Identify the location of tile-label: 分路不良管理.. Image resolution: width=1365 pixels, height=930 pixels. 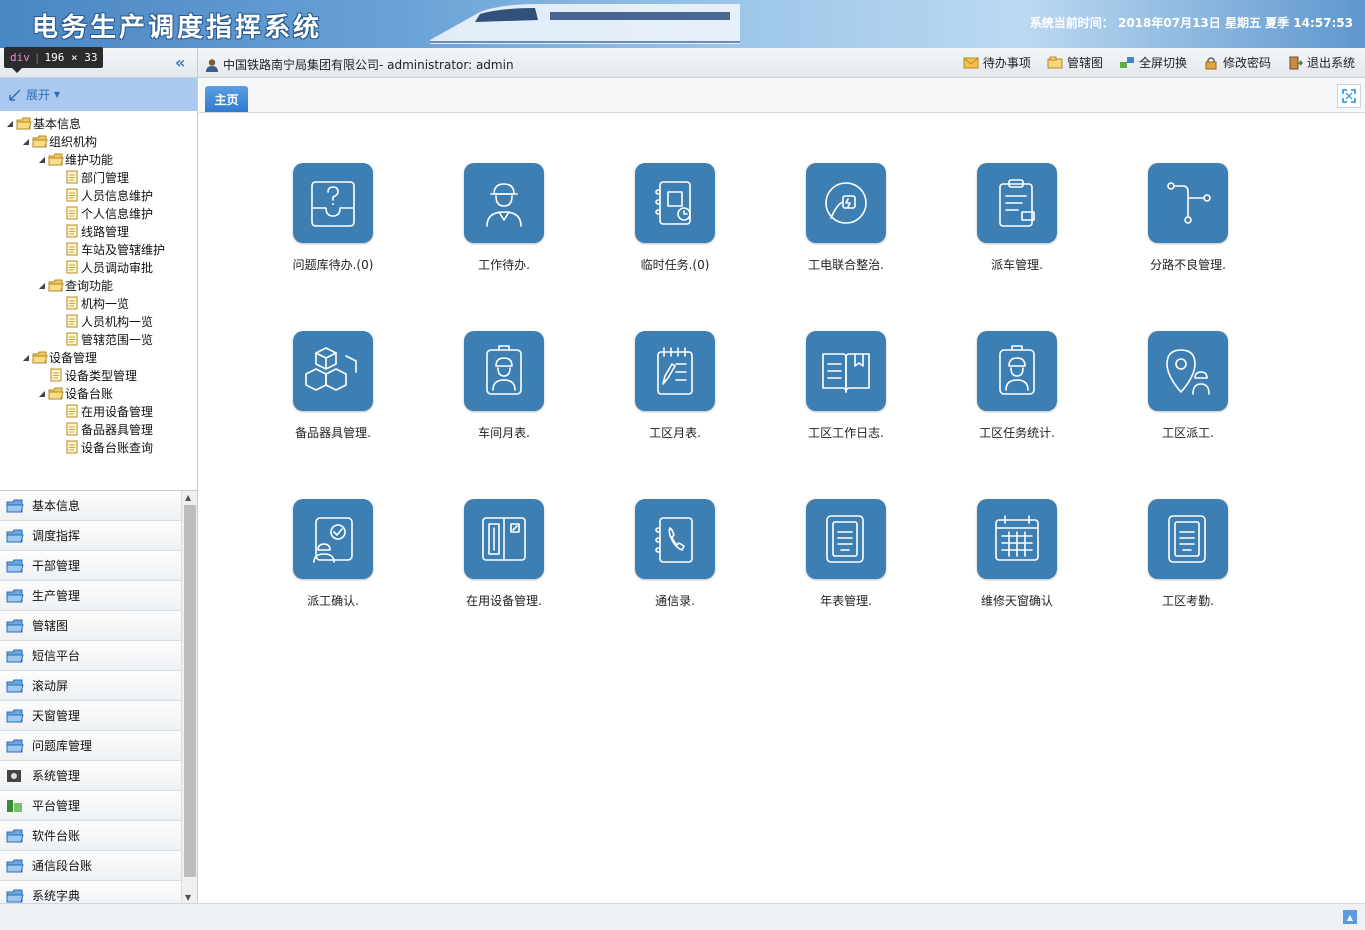
(1188, 264).